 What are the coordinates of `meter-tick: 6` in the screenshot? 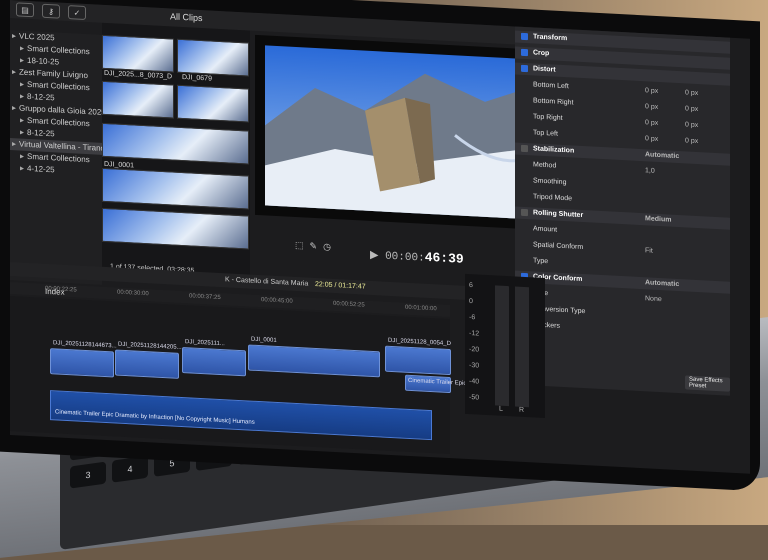 It's located at (471, 286).